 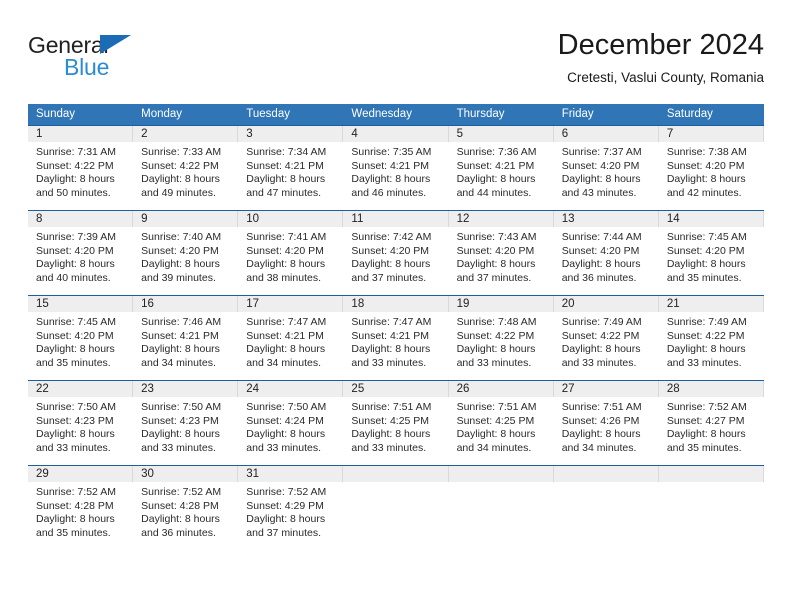 What do you see at coordinates (283, 192) in the screenshot?
I see `day-detail-daylight2: and 47 minutes.` at bounding box center [283, 192].